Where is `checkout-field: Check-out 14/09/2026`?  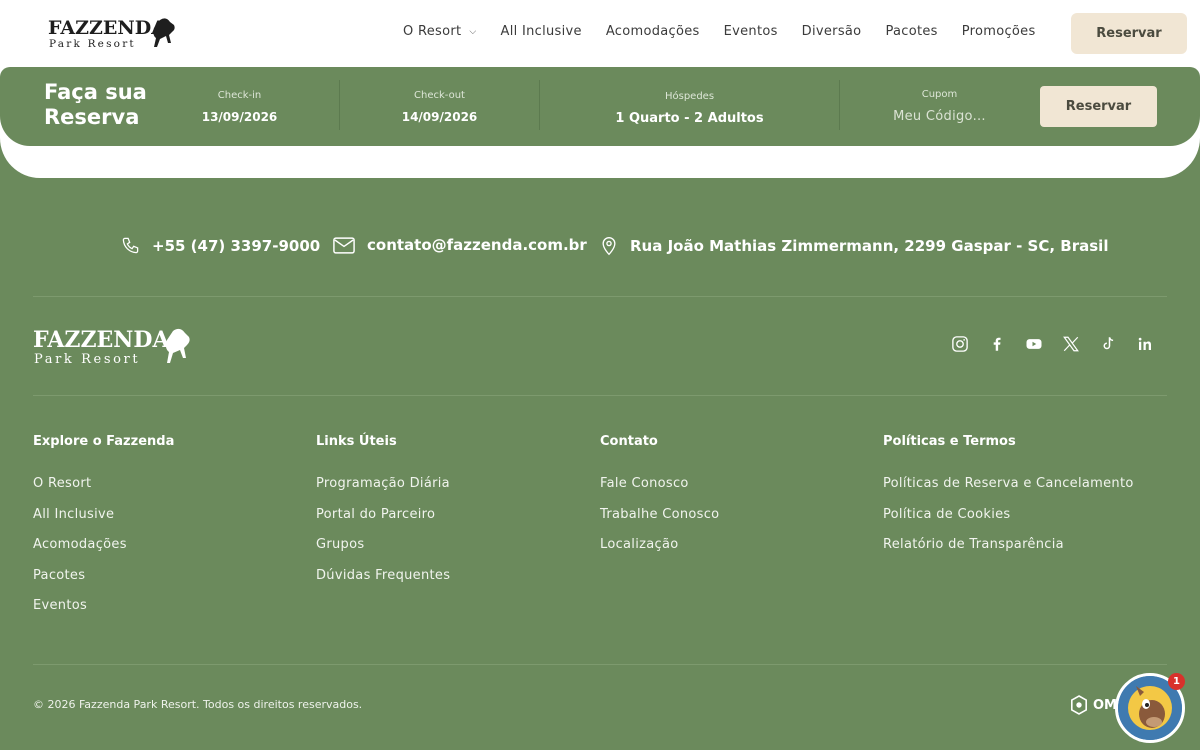 checkout-field: Check-out 14/09/2026 is located at coordinates (439, 106).